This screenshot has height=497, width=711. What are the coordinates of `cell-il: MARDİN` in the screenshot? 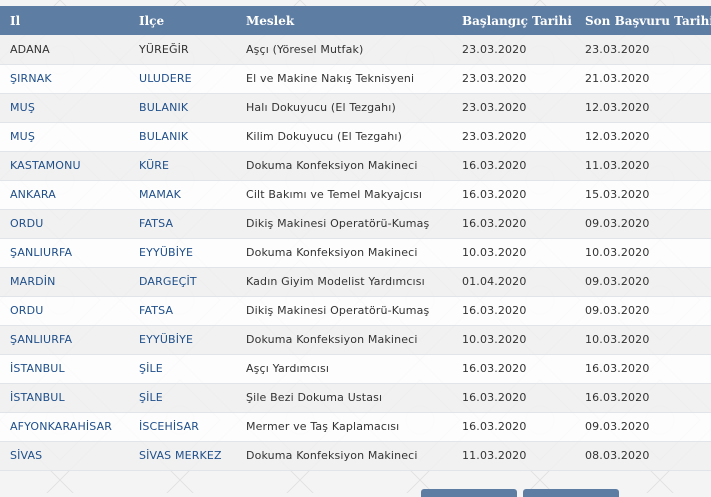 It's located at (64, 281).